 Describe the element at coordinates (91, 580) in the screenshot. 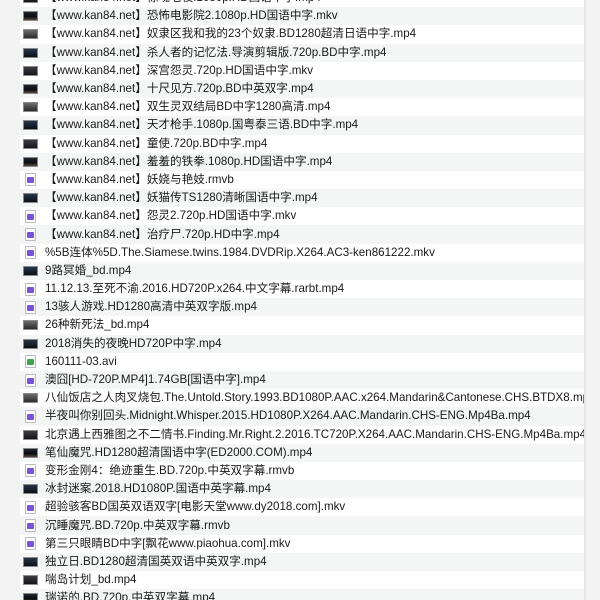

I see `file-name: 喘岛计划_bd.mp4` at that location.